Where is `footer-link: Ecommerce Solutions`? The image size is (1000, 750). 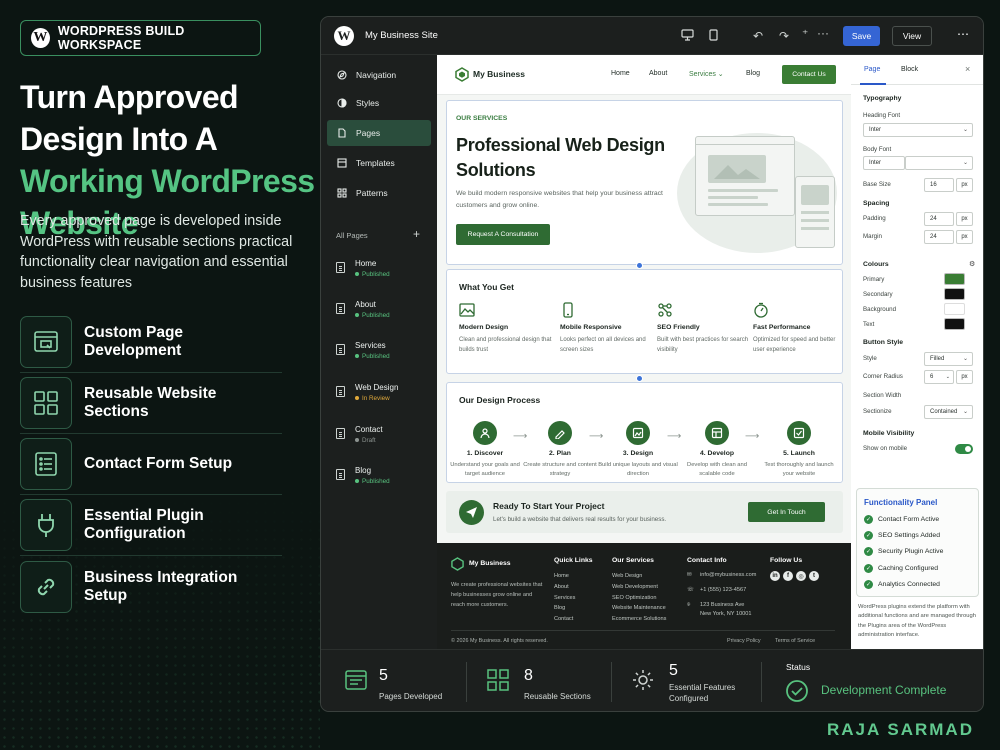
footer-link: Ecommerce Solutions is located at coordinates (639, 619).